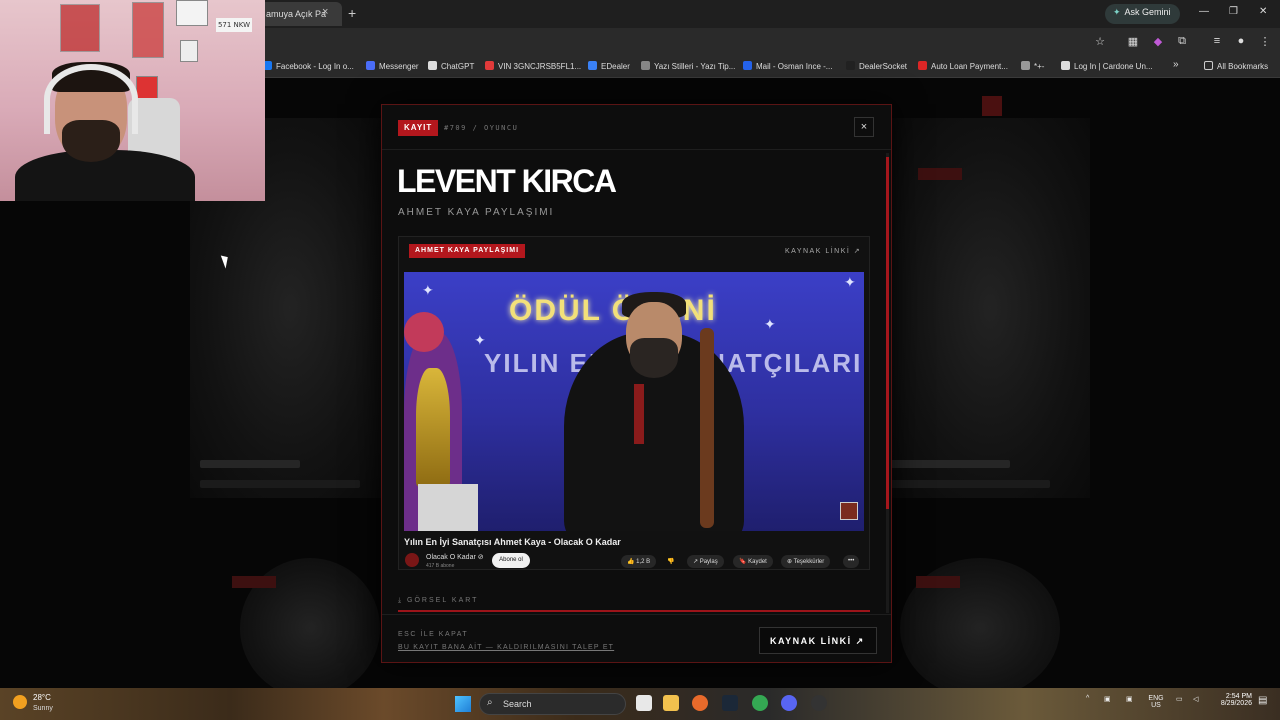 The height and width of the screenshot is (720, 1280). What do you see at coordinates (467, 251) in the screenshot?
I see `embed-badge: AHMET KAYA PAYLAŞIMI` at bounding box center [467, 251].